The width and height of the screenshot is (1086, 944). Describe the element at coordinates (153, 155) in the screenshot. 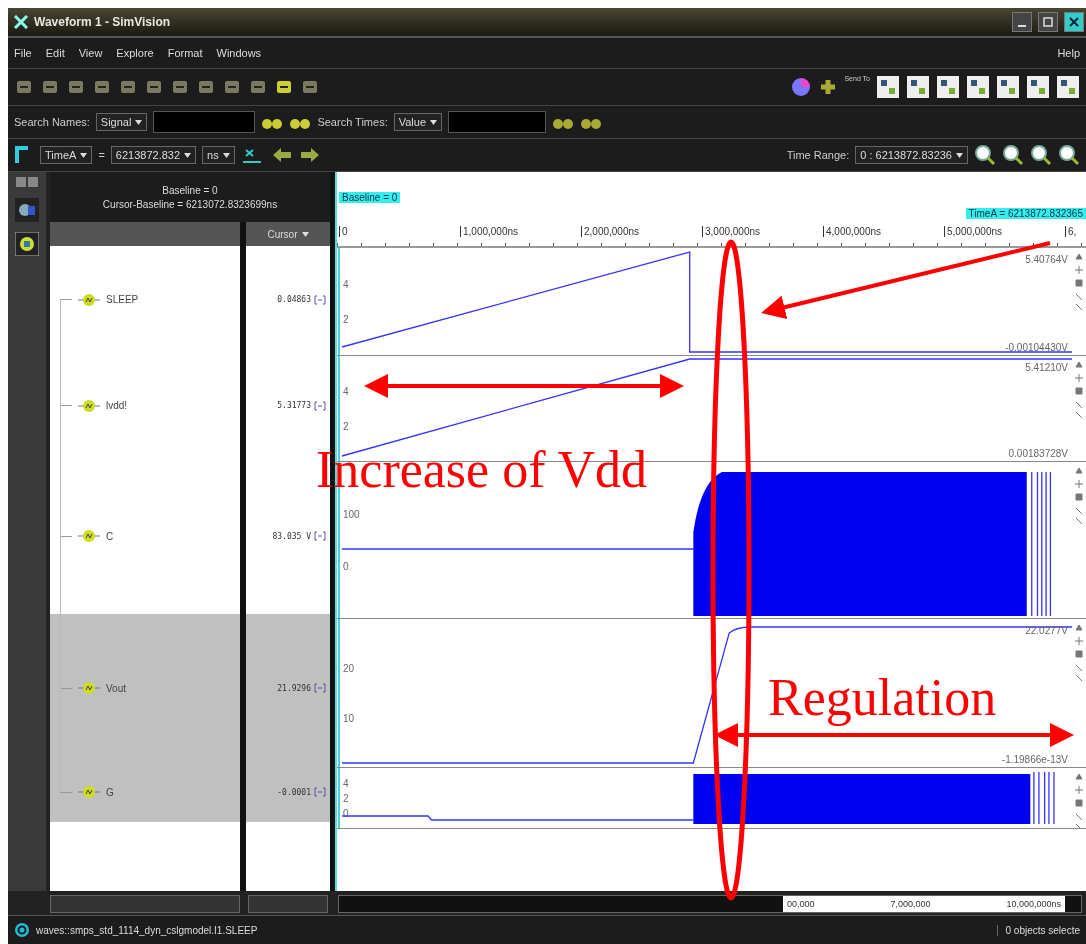

I see `time-dropdown: 6213872.832` at that location.